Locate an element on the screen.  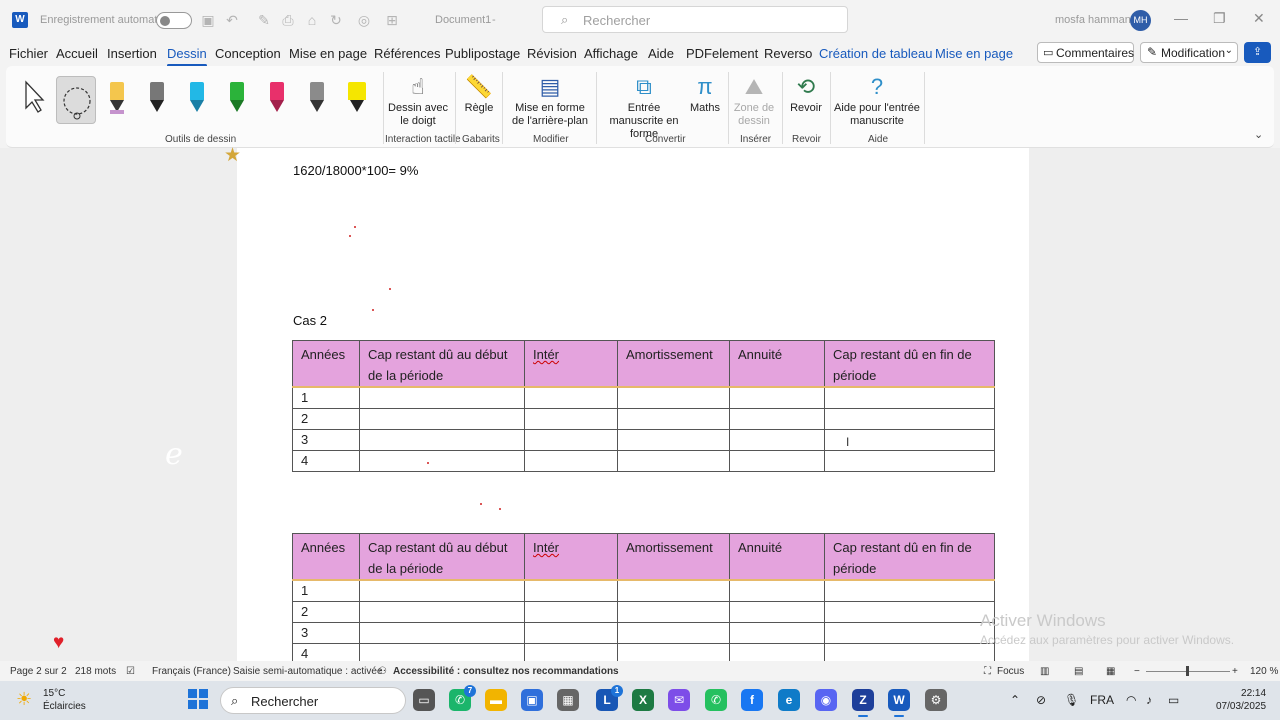
text-cursor-icon: I is located at coordinates (848, 442).